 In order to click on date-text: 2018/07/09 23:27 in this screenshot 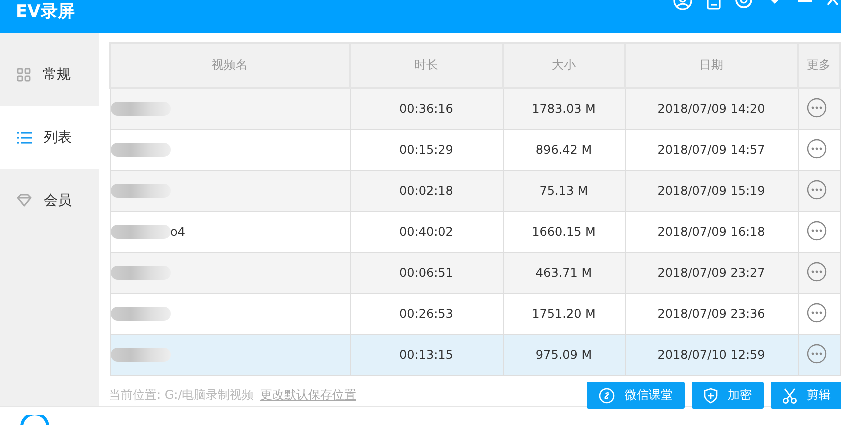, I will do `click(712, 273)`.